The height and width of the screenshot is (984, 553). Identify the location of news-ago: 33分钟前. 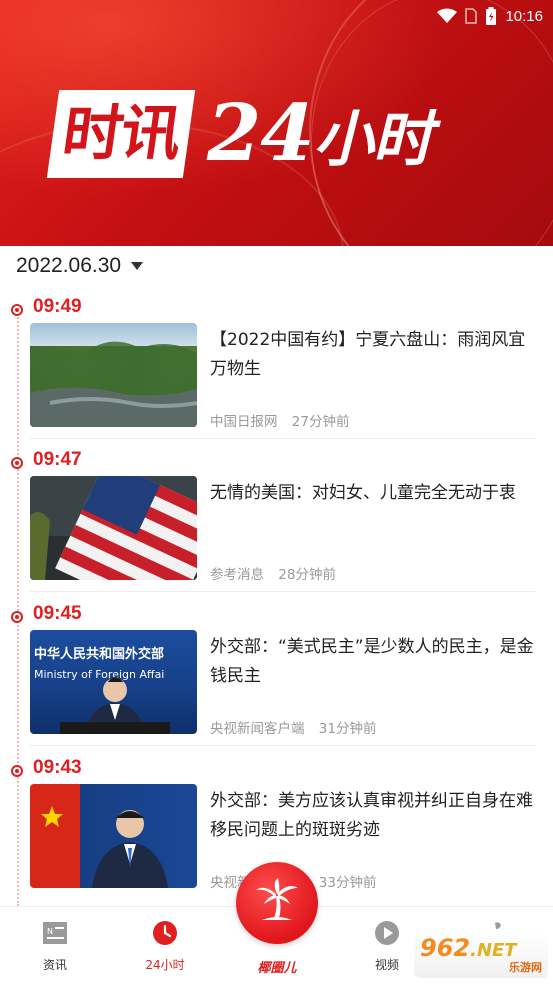
(347, 883).